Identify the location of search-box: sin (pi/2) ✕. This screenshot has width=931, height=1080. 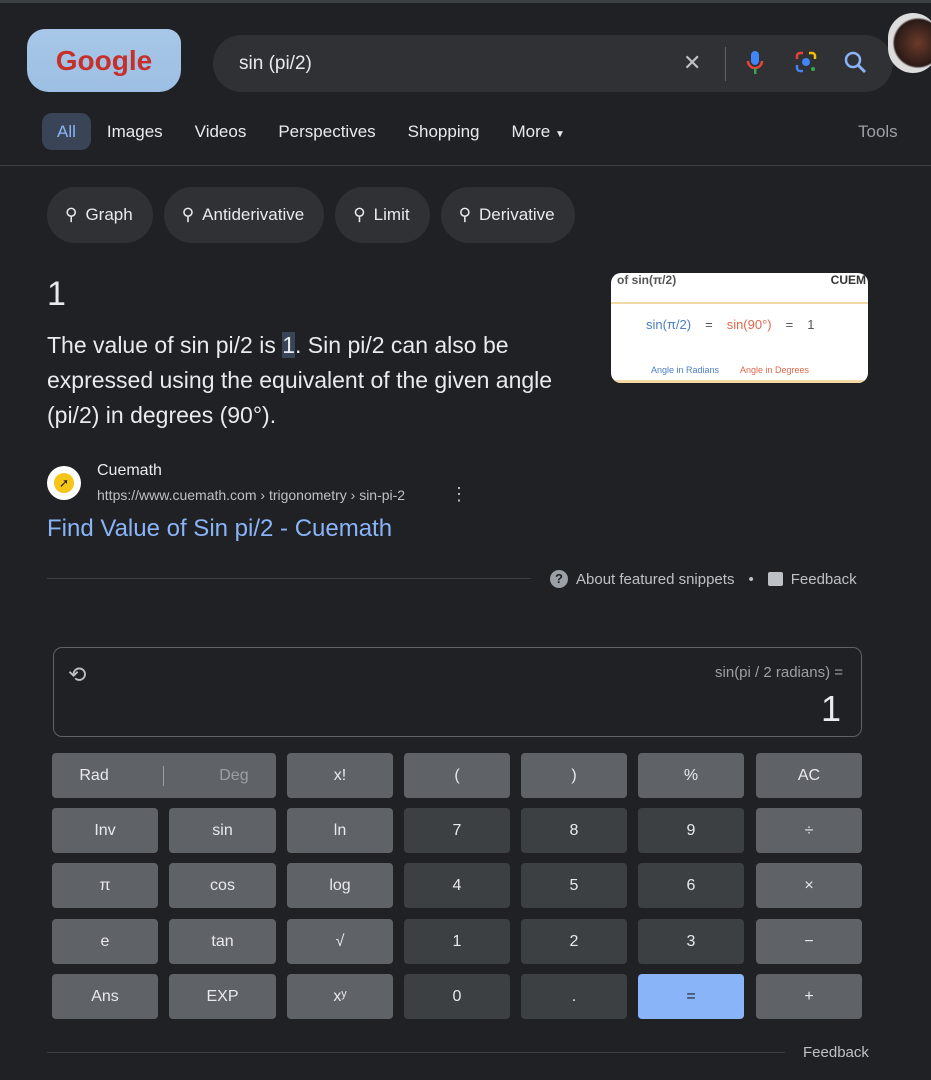
(553, 63).